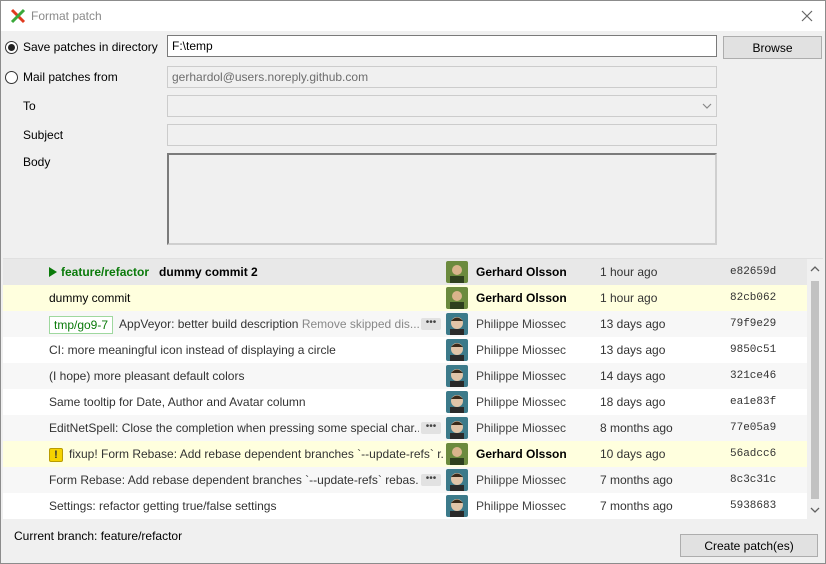  What do you see at coordinates (413, 16) in the screenshot?
I see `title-bar: Format patch` at bounding box center [413, 16].